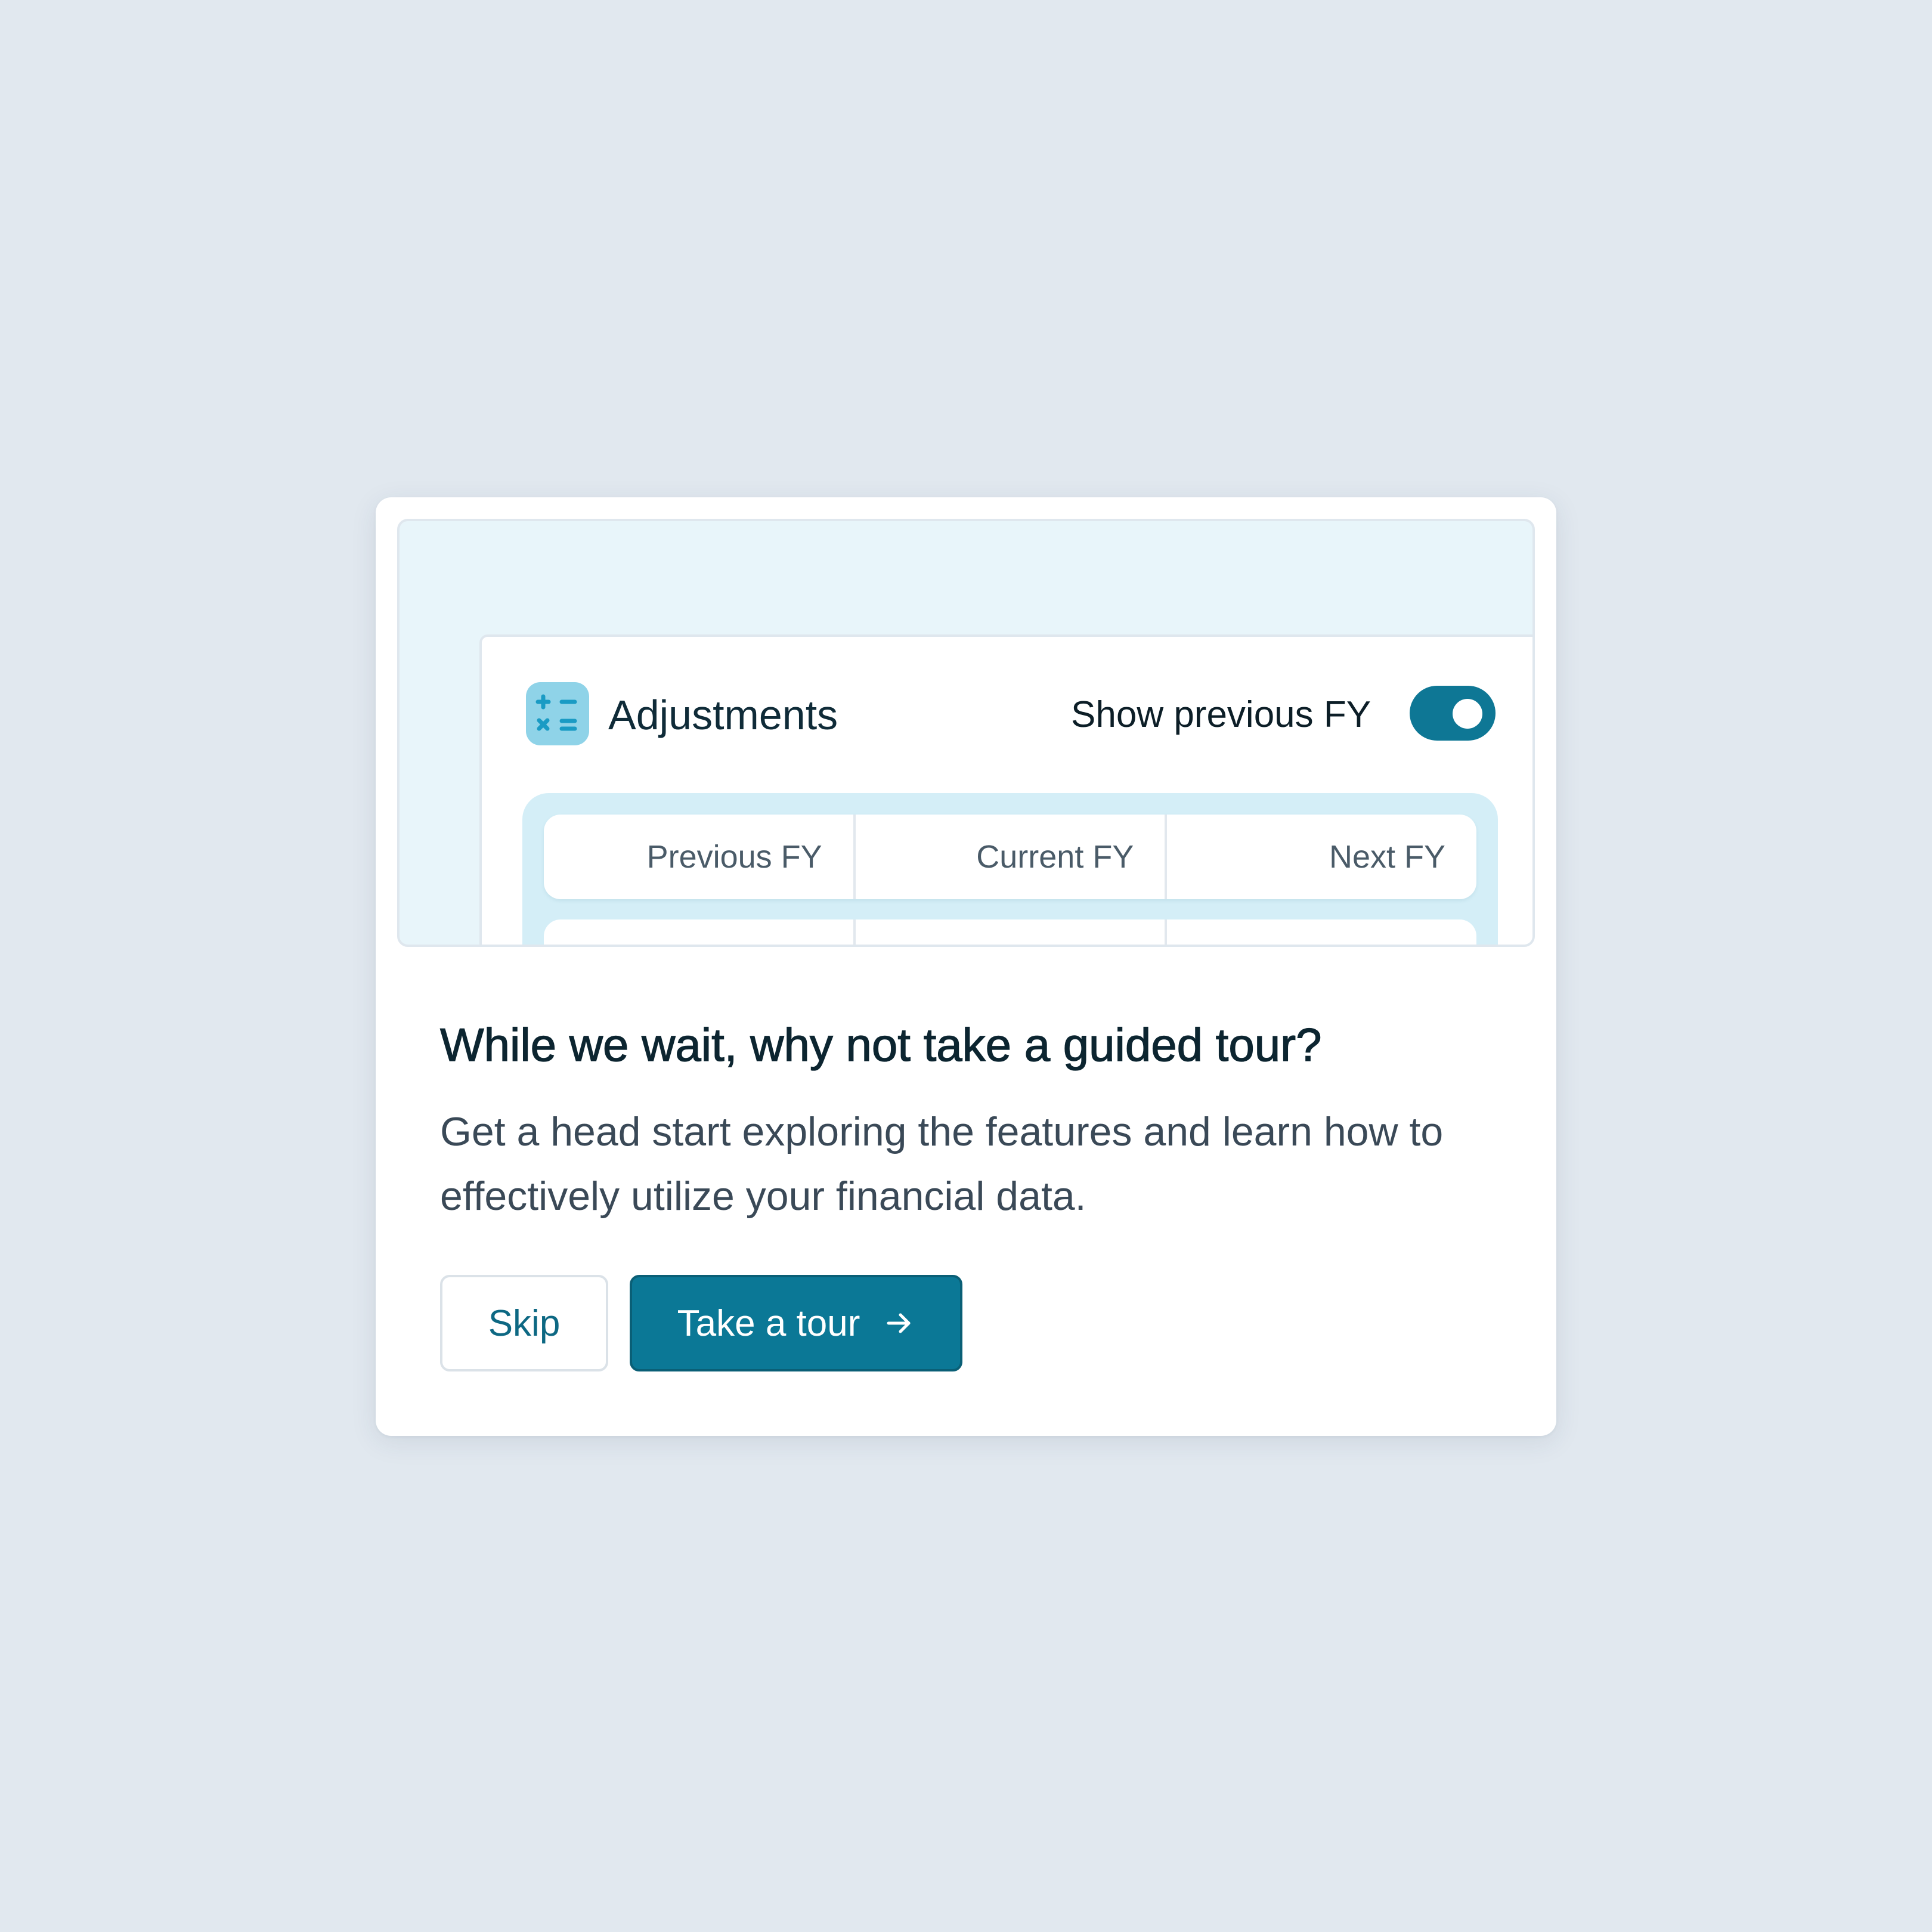 The height and width of the screenshot is (1932, 1932). I want to click on table-header: Previous FY Current FY Next FY, so click(1010, 857).